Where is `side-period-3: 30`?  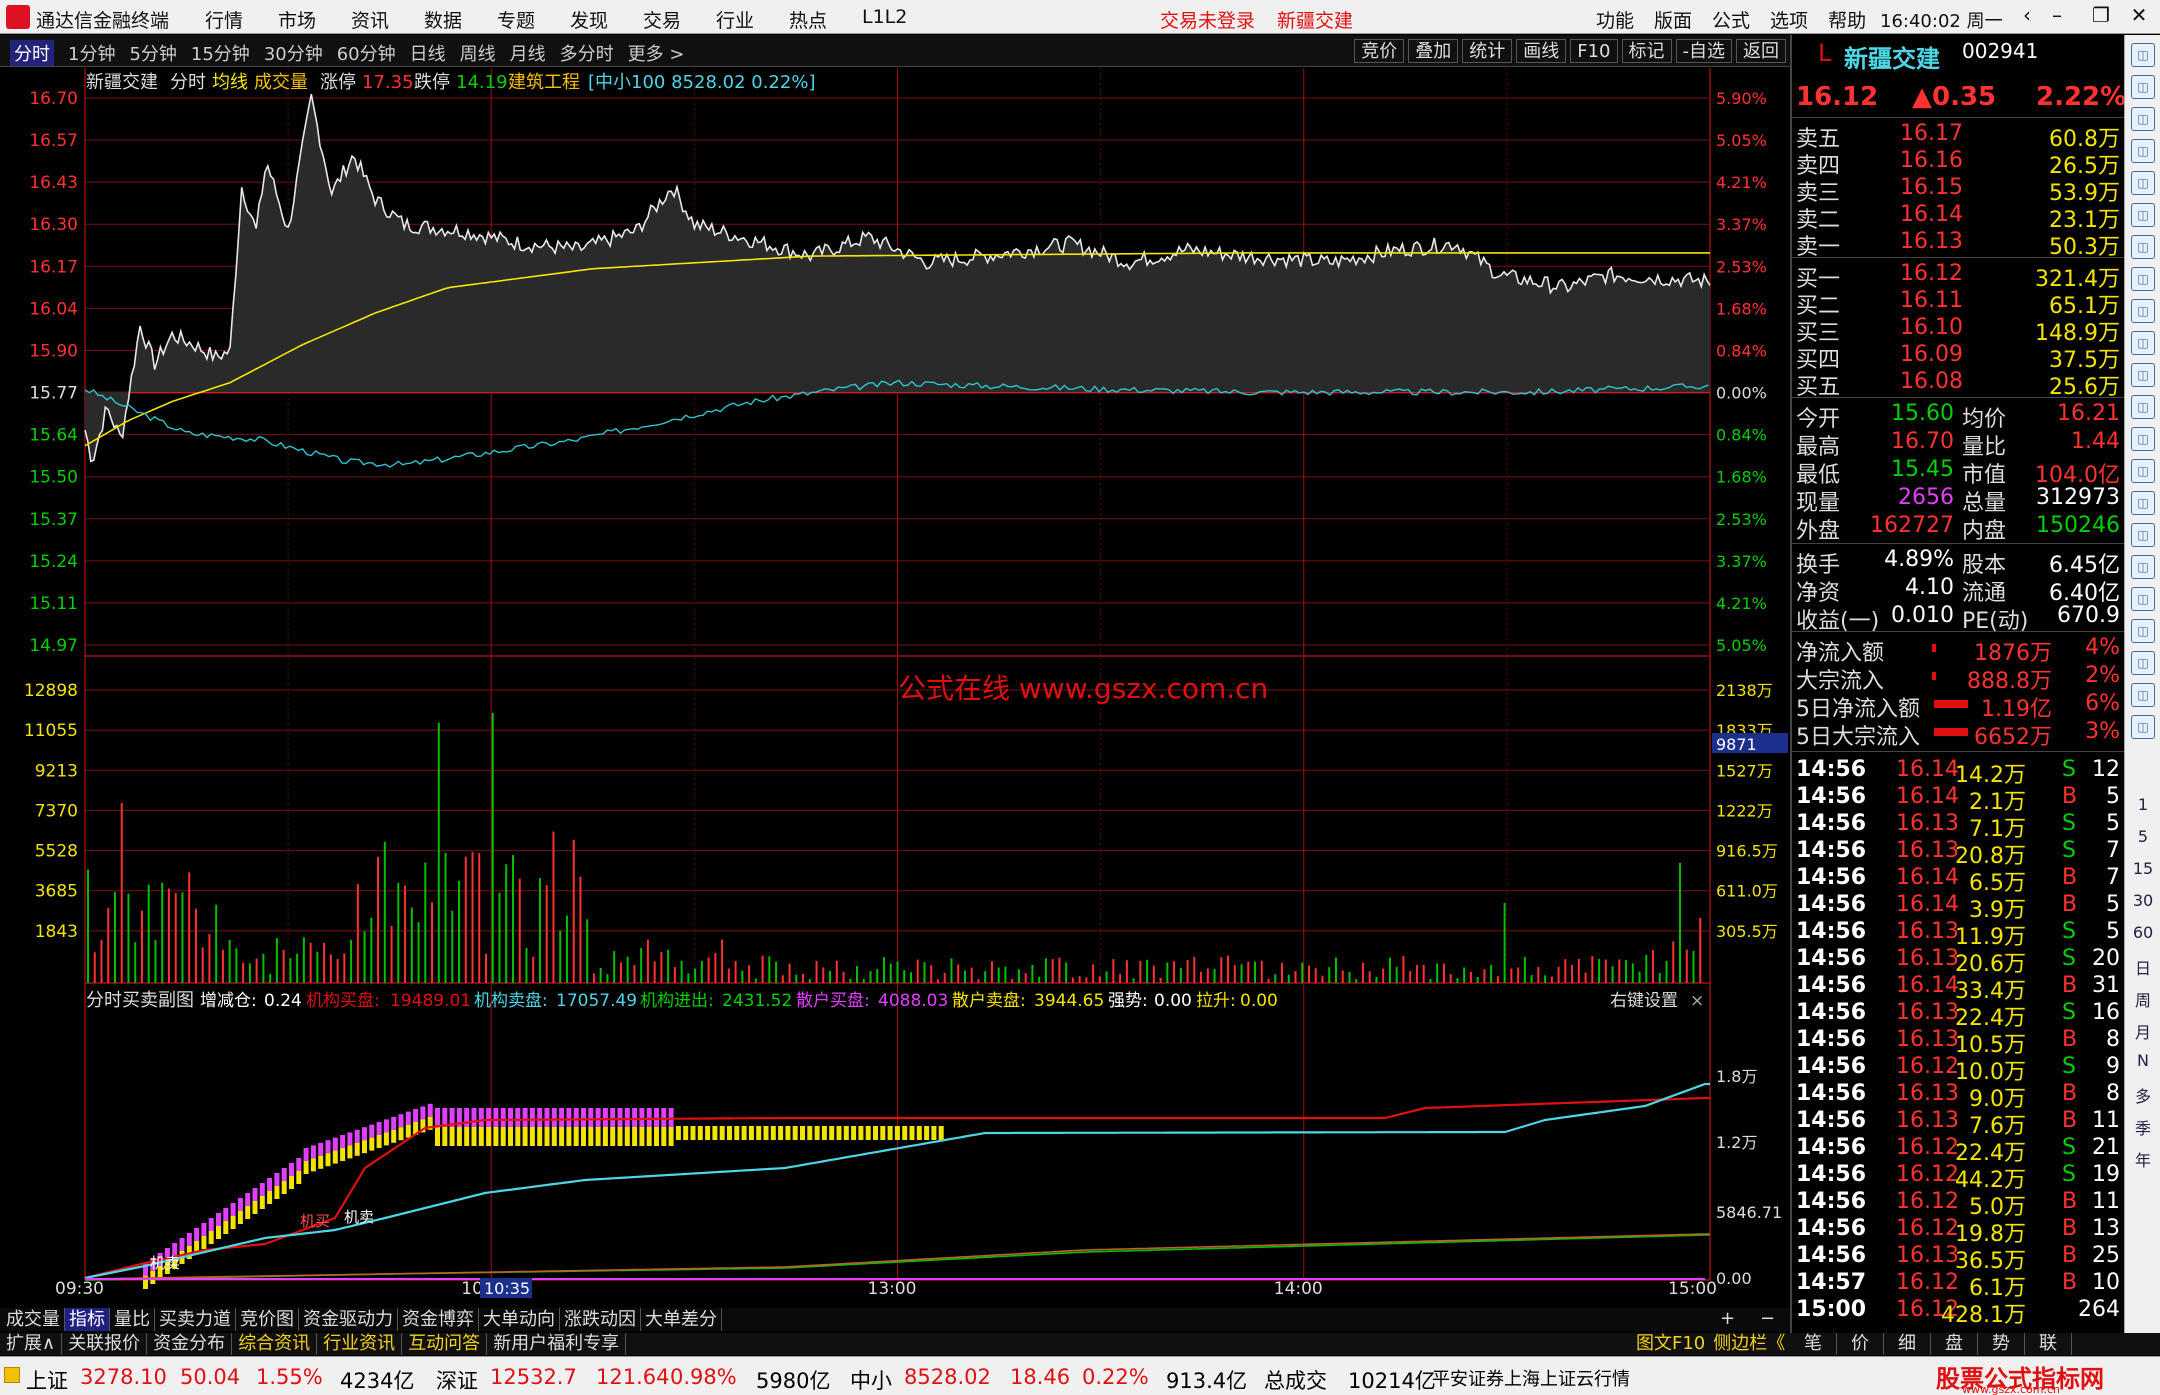 side-period-3: 30 is located at coordinates (2142, 900).